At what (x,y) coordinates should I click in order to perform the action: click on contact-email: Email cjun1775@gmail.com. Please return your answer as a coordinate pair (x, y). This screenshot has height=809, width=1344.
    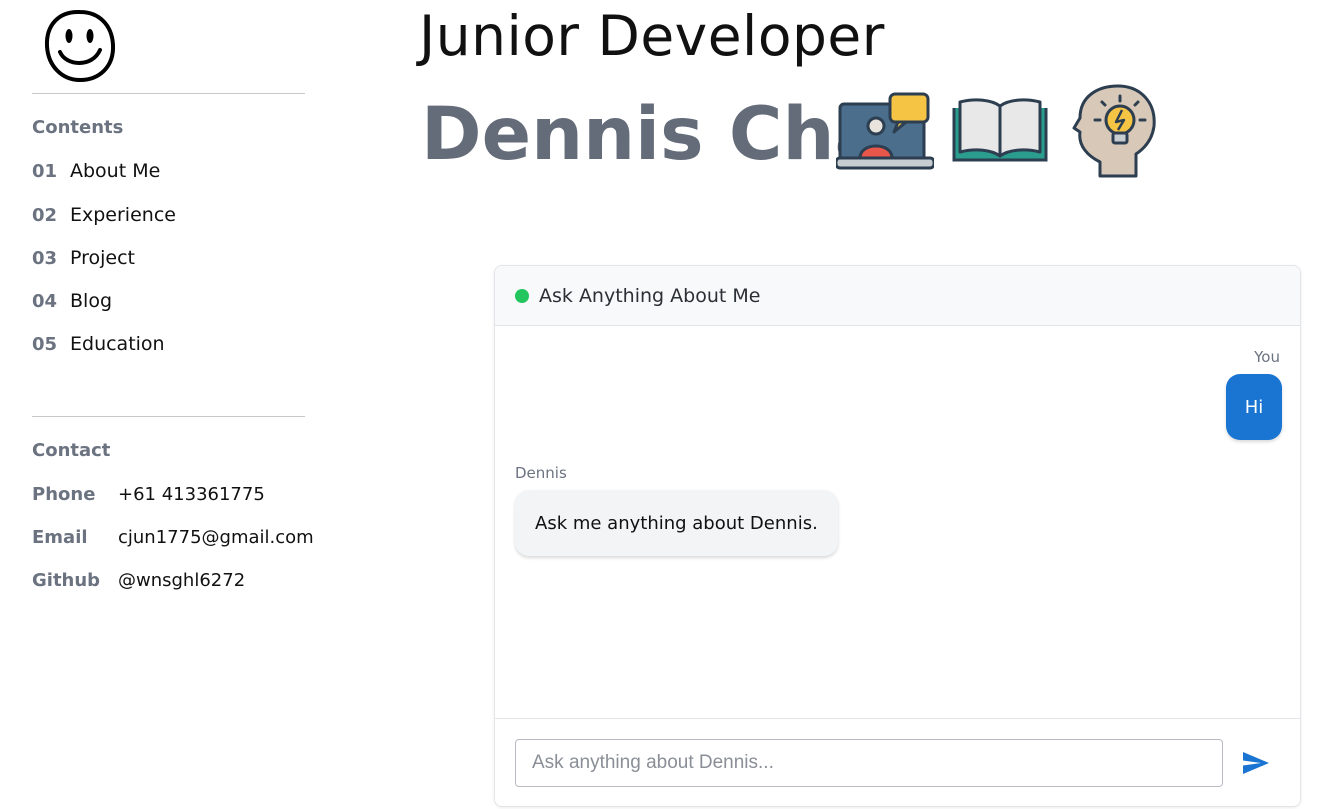
    Looking at the image, I should click on (173, 537).